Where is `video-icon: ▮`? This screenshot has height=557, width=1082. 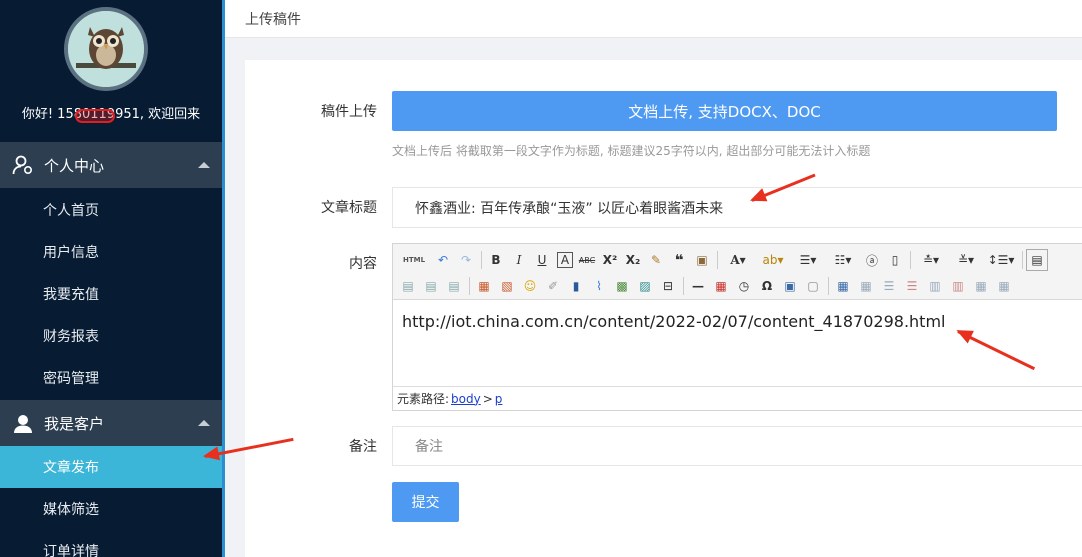 video-icon: ▮ is located at coordinates (576, 286).